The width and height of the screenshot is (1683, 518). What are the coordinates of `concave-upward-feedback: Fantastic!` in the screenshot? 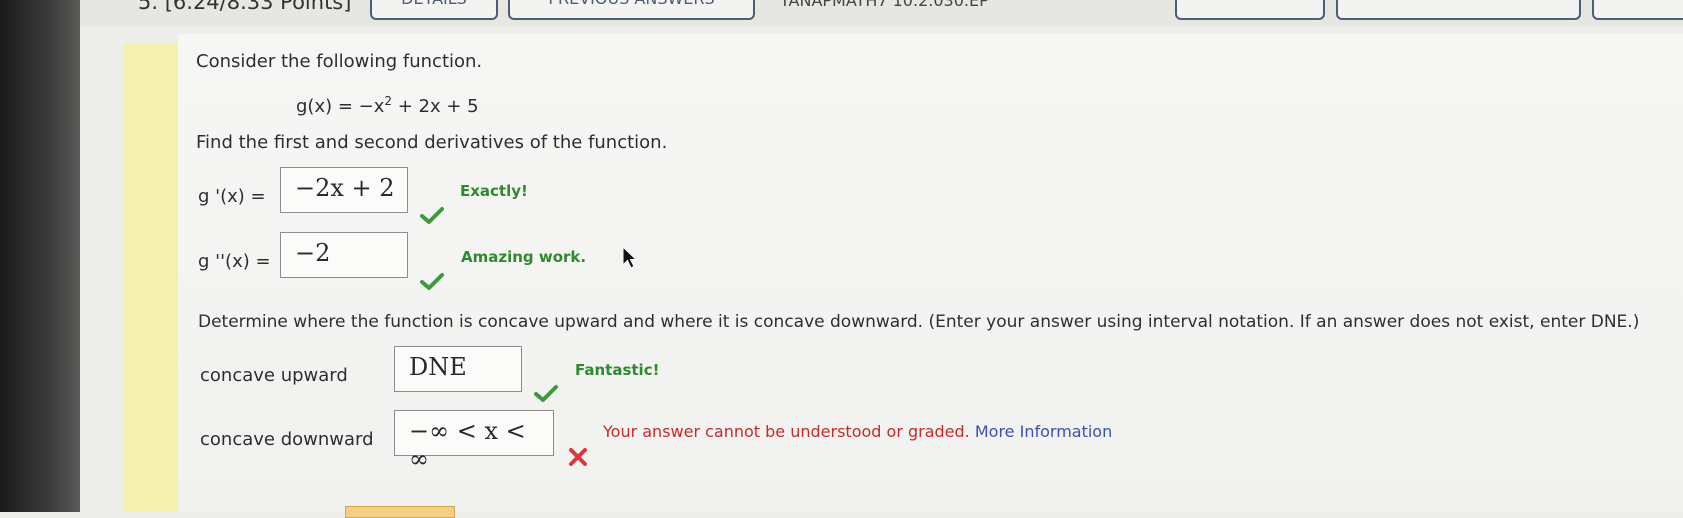 It's located at (617, 370).